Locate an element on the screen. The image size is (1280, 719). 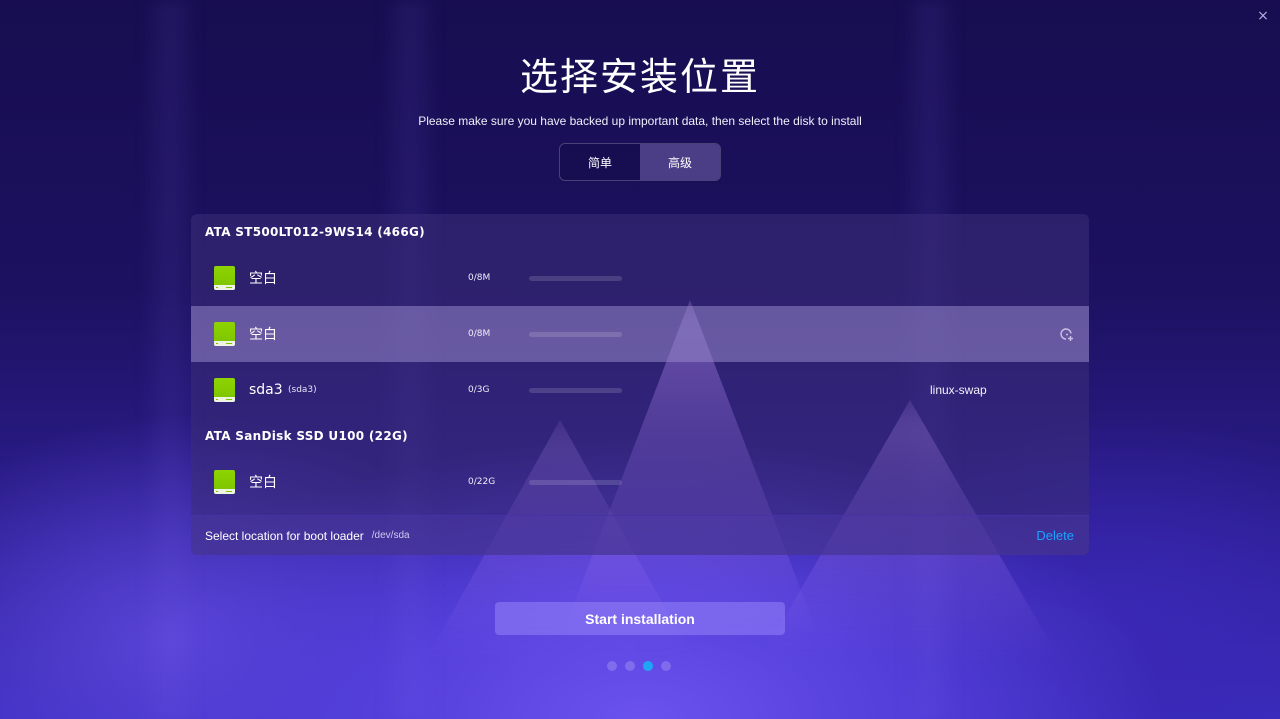
partition-name: sda3 is located at coordinates (266, 390).